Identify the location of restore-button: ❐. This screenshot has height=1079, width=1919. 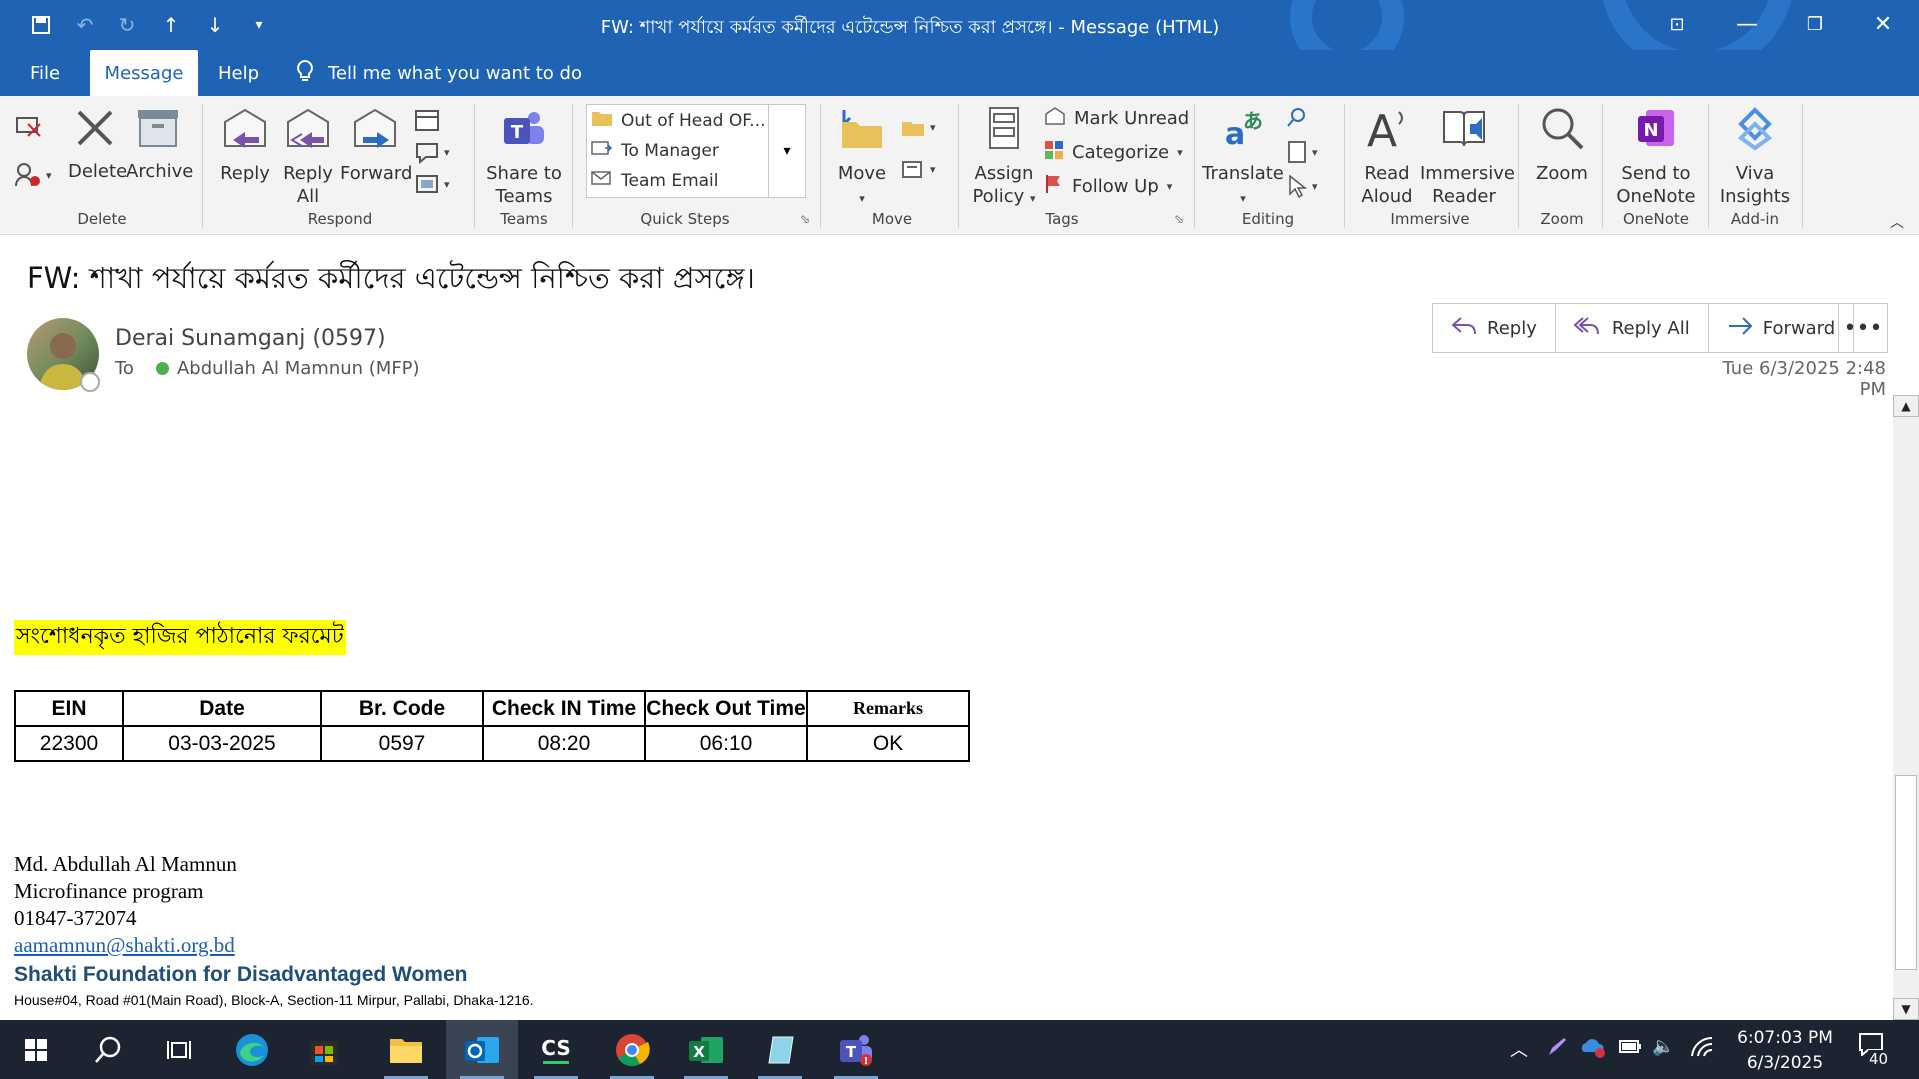
(1815, 24).